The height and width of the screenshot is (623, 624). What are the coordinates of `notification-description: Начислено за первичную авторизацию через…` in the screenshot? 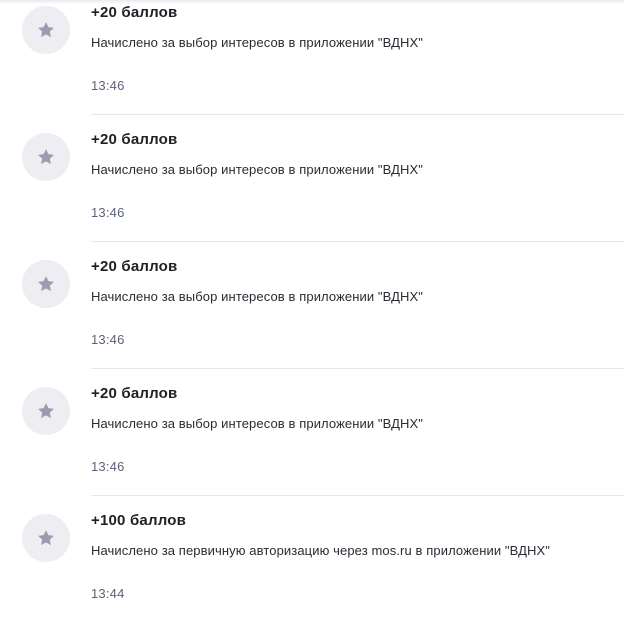 It's located at (321, 550).